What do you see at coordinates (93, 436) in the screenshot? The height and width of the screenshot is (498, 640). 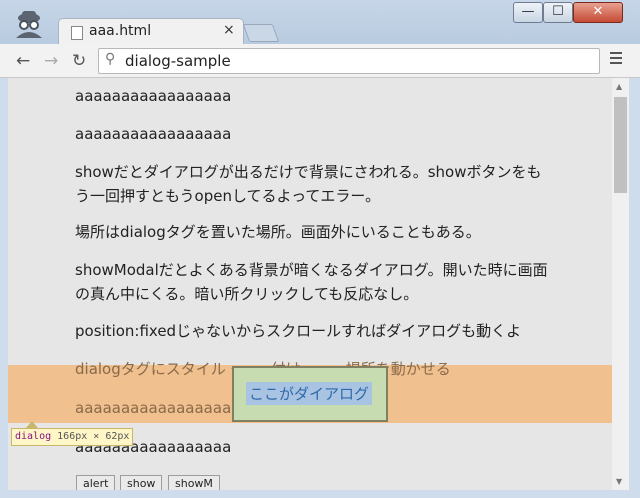 I see `tooltip-size: 166px × 62px` at bounding box center [93, 436].